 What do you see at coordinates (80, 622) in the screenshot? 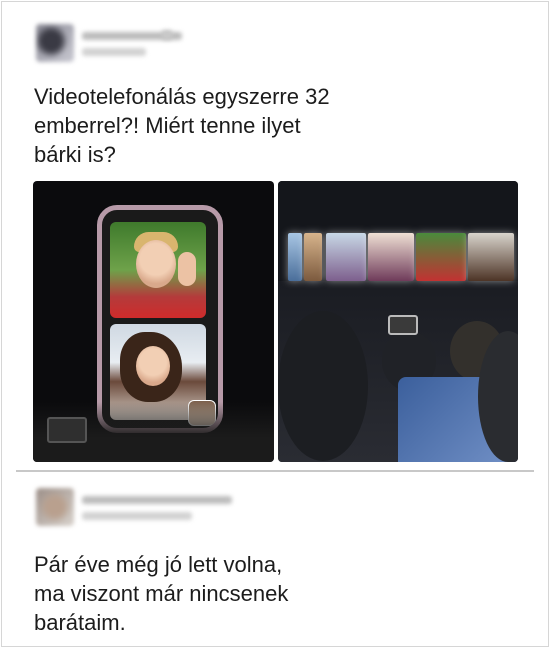
I see `reply-text-line: barátaim.` at bounding box center [80, 622].